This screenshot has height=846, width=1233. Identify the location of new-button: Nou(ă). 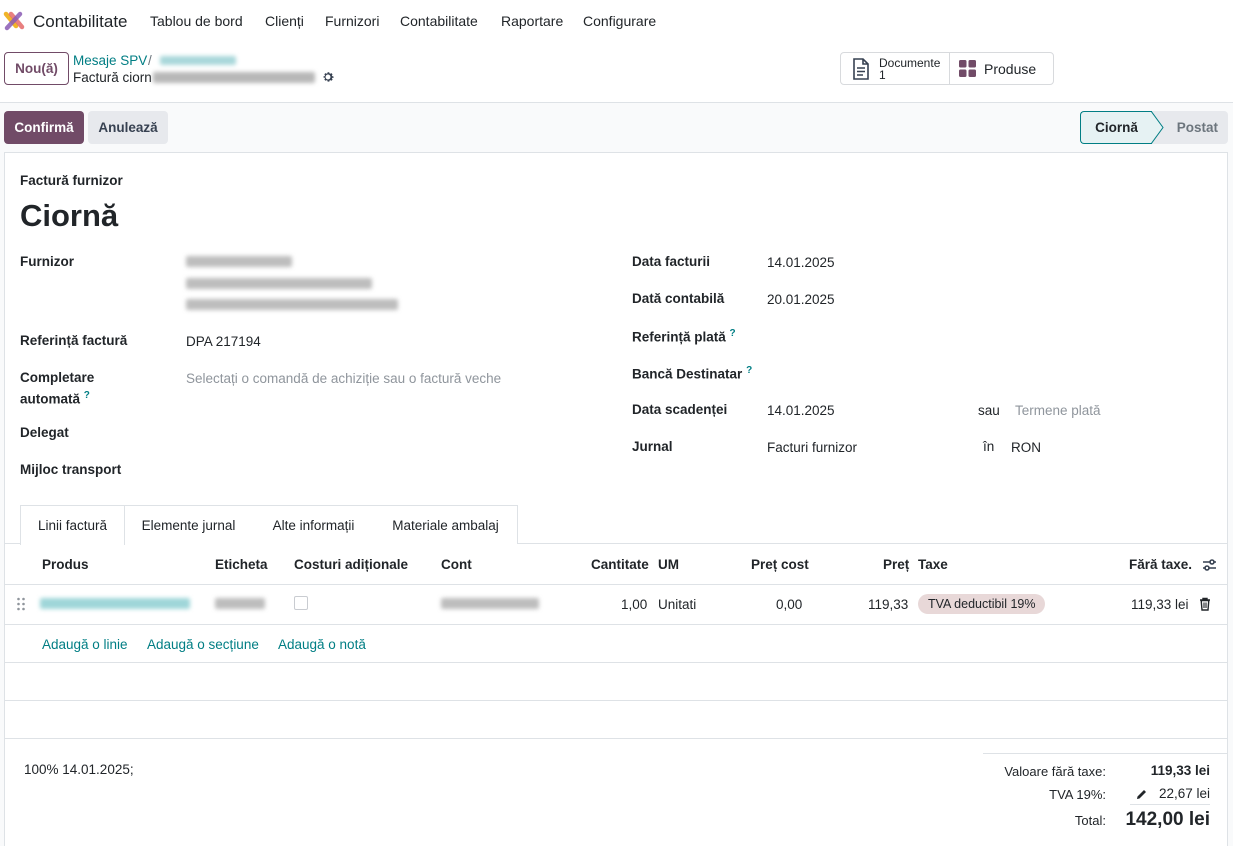
(36, 68).